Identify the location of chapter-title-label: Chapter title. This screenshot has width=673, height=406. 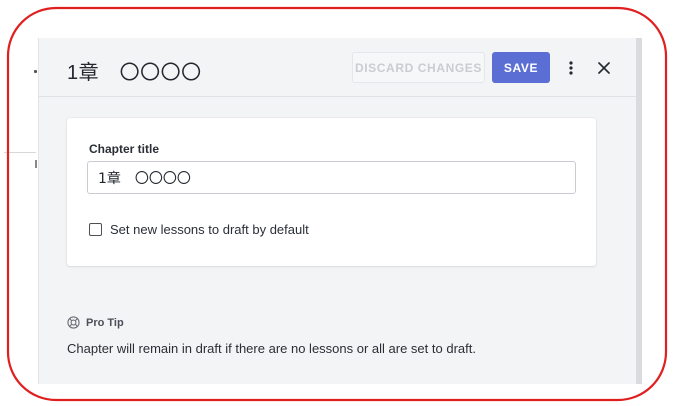
(124, 149).